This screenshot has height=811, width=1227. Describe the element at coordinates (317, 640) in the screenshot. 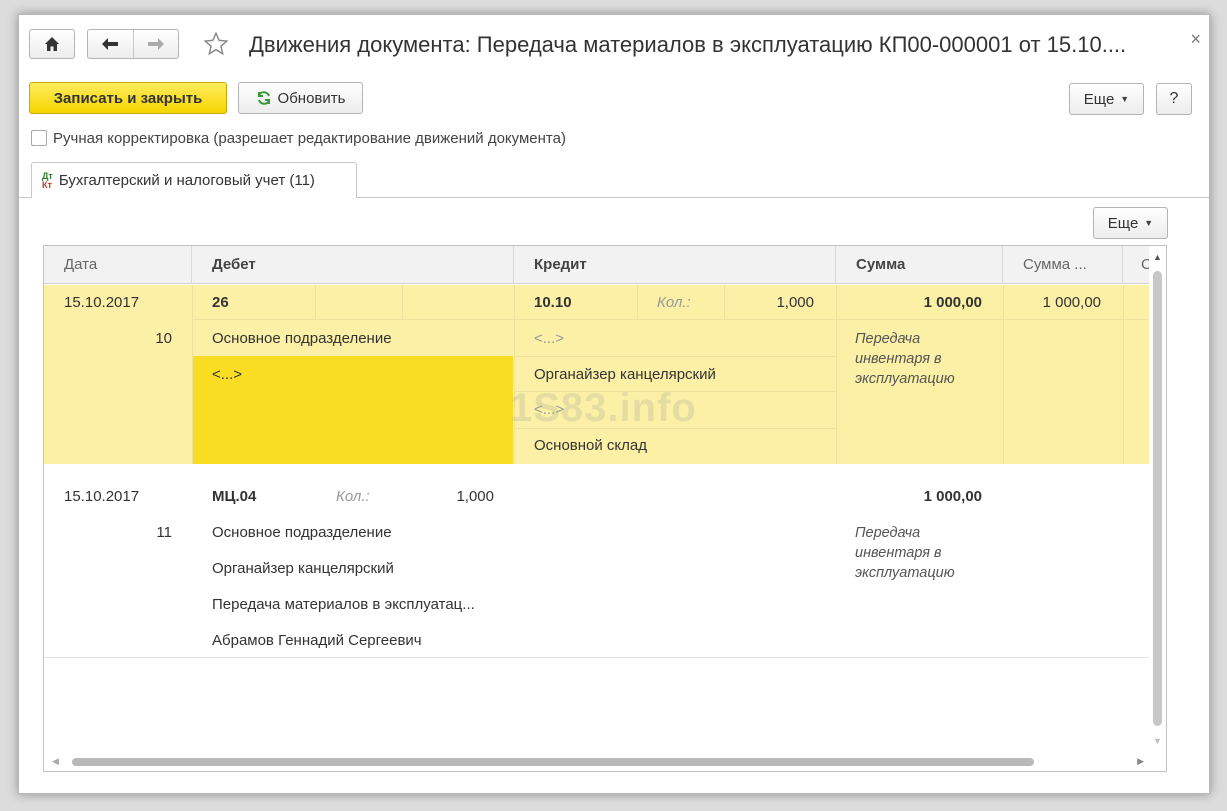

I see `debit-subconto-4: Абрамов Геннадий Сергеевич` at that location.